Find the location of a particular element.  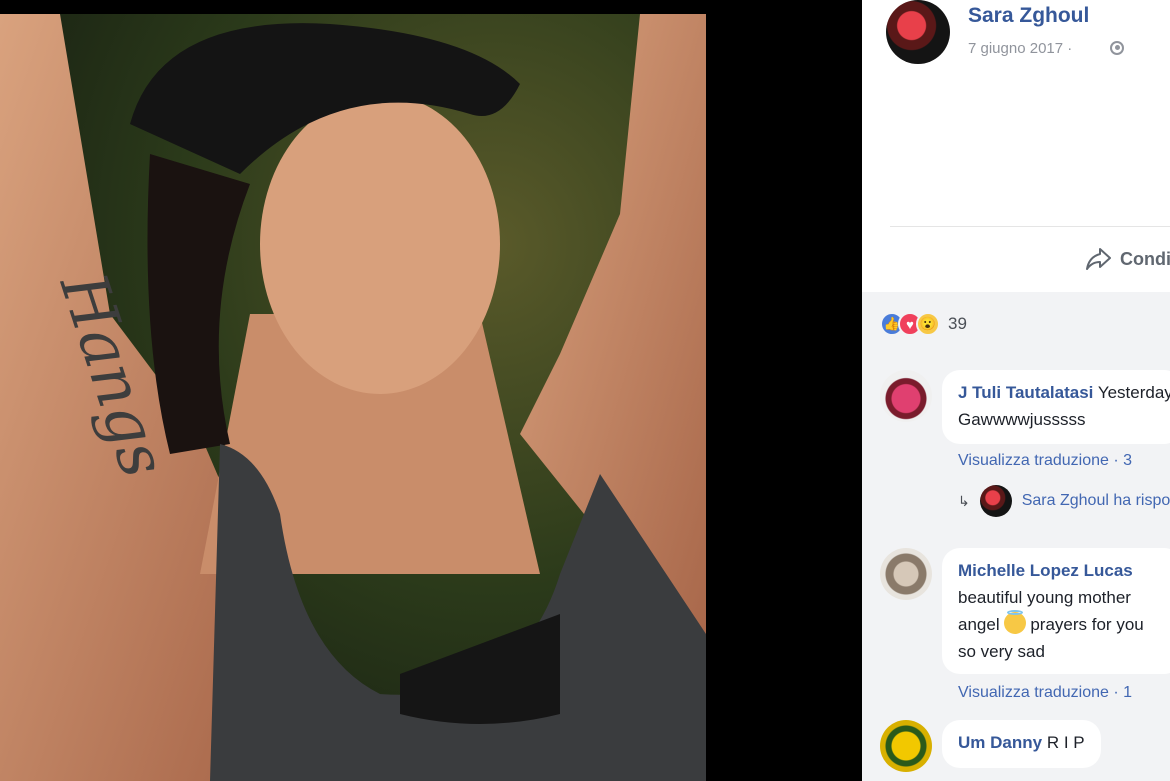

post-date: 7 giugno 2017 · is located at coordinates (1020, 48).